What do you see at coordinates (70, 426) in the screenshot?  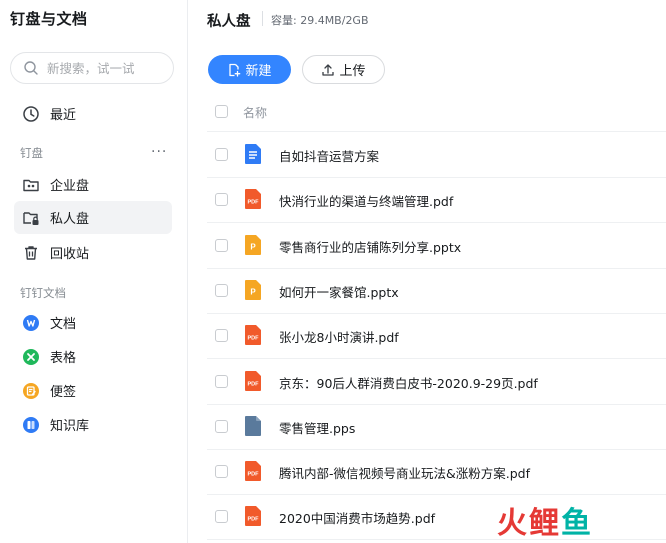 I see `sidebar-item-label: 知识库` at bounding box center [70, 426].